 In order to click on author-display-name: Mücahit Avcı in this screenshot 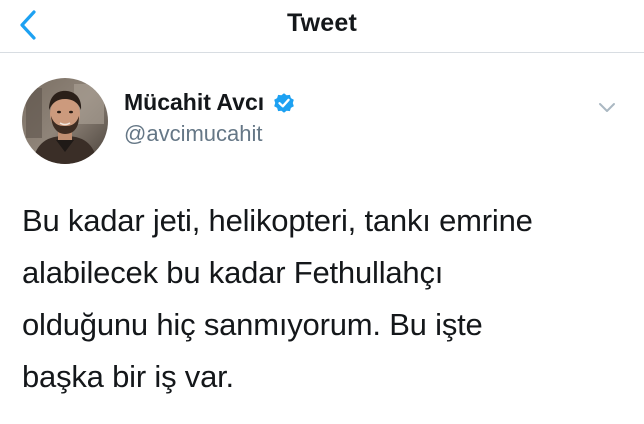, I will do `click(194, 102)`.